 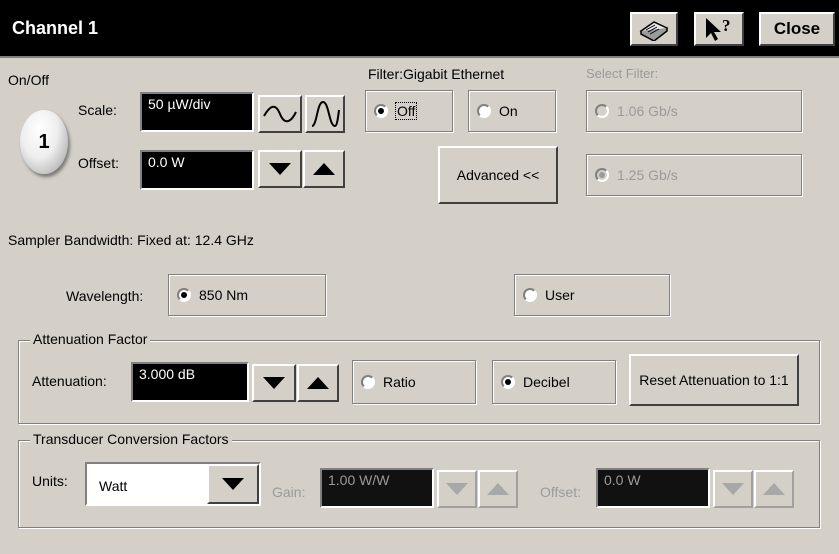 What do you see at coordinates (647, 111) in the screenshot?
I see `filter-1-06-label: 1.06 Gb/s` at bounding box center [647, 111].